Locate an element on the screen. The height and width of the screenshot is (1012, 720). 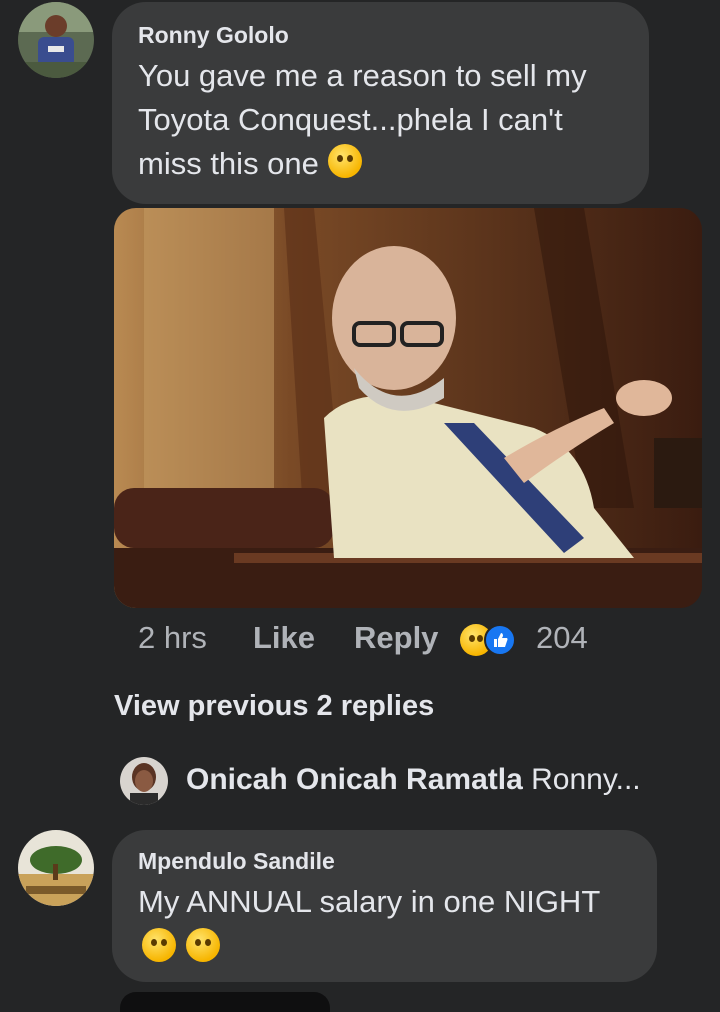
comment-text: My ANNUAL salary in one NIGHT is located at coordinates (369, 901).